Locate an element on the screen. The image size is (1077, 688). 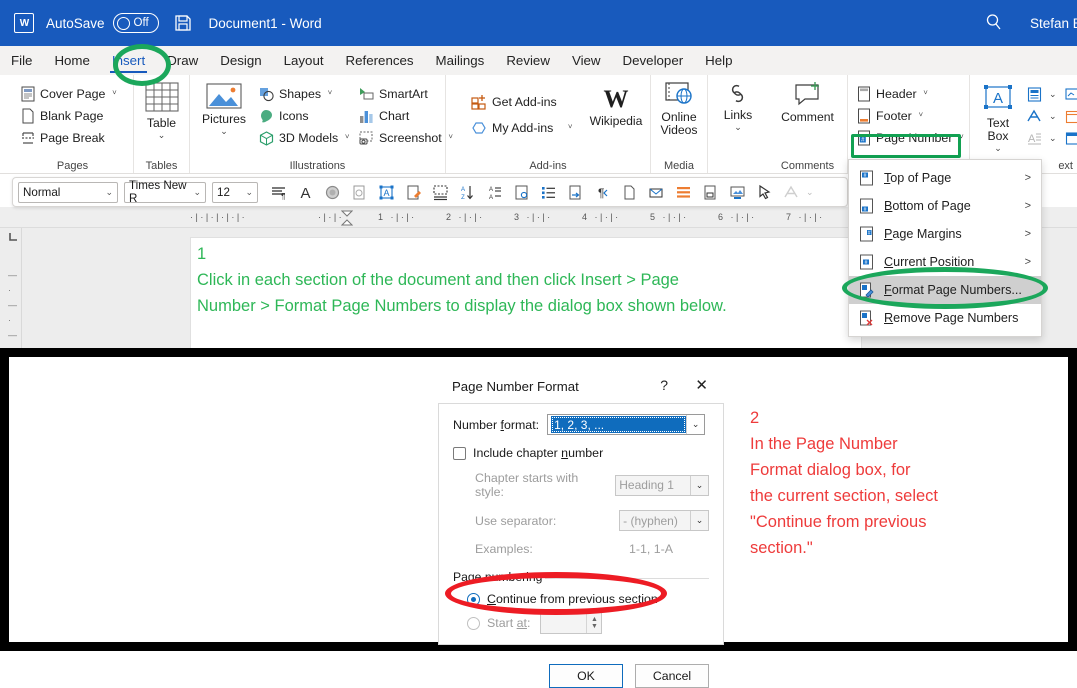
continue-radio-row: Continue from previous section is located at coordinates (581, 599).